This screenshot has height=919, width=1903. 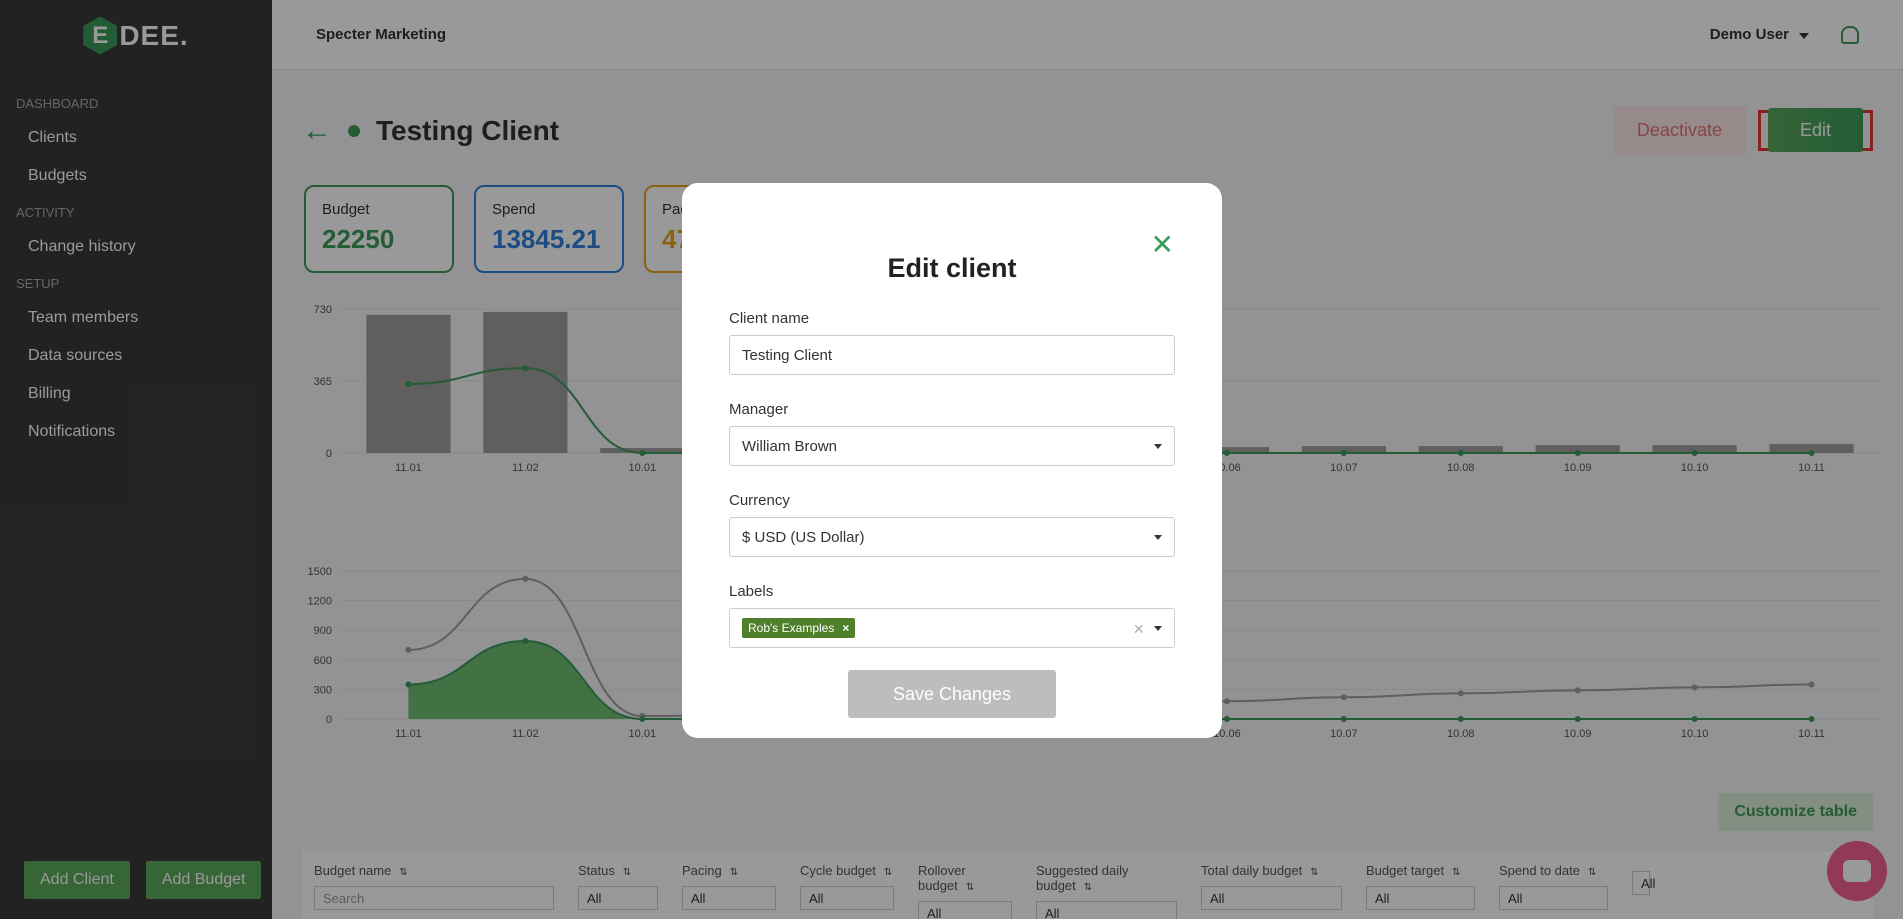 I want to click on save-changes-button: Save Changes, so click(x=952, y=694).